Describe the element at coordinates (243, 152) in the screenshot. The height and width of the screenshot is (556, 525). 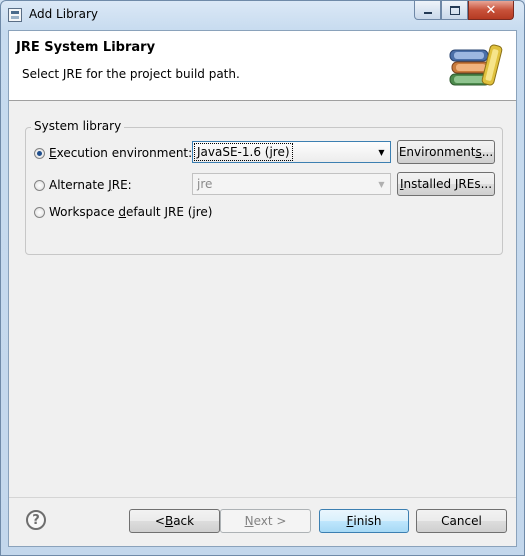
I see `execution-environment-value: JavaSE-1.6 (jre)` at that location.